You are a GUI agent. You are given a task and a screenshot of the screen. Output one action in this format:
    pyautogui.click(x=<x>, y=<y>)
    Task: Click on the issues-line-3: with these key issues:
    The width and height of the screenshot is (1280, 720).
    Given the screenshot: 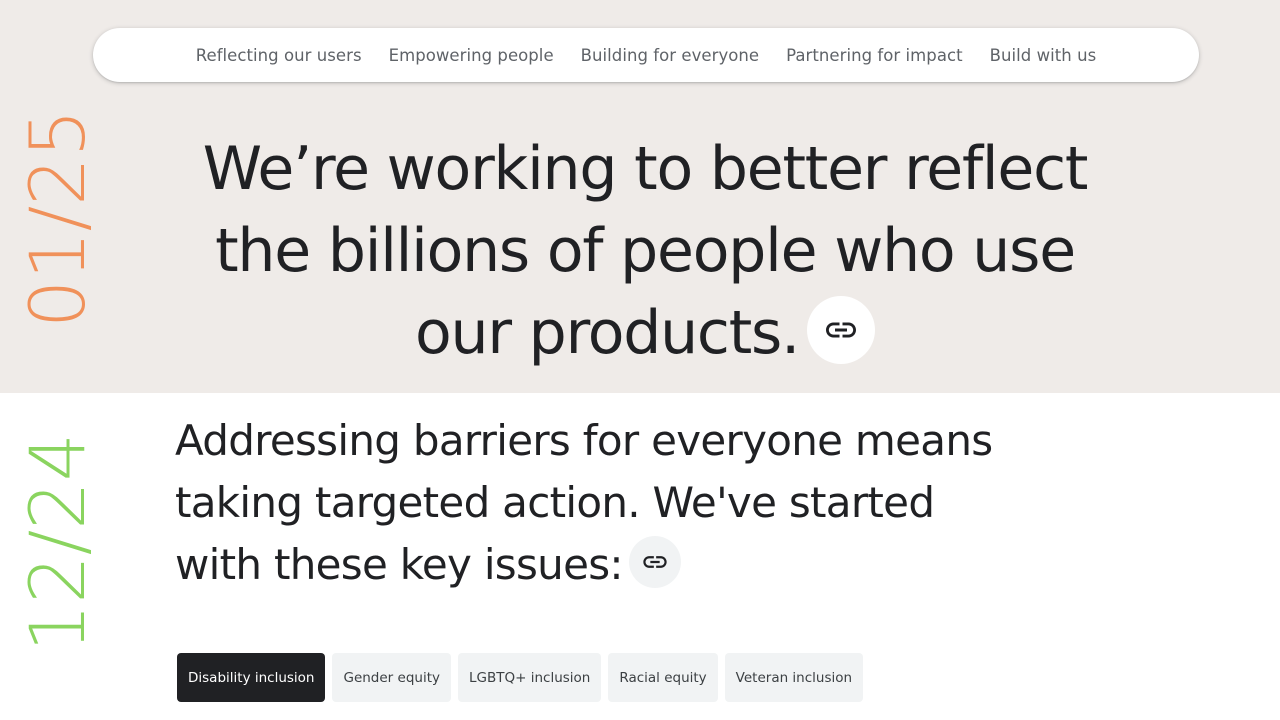 What is the action you would take?
    pyautogui.click(x=399, y=564)
    